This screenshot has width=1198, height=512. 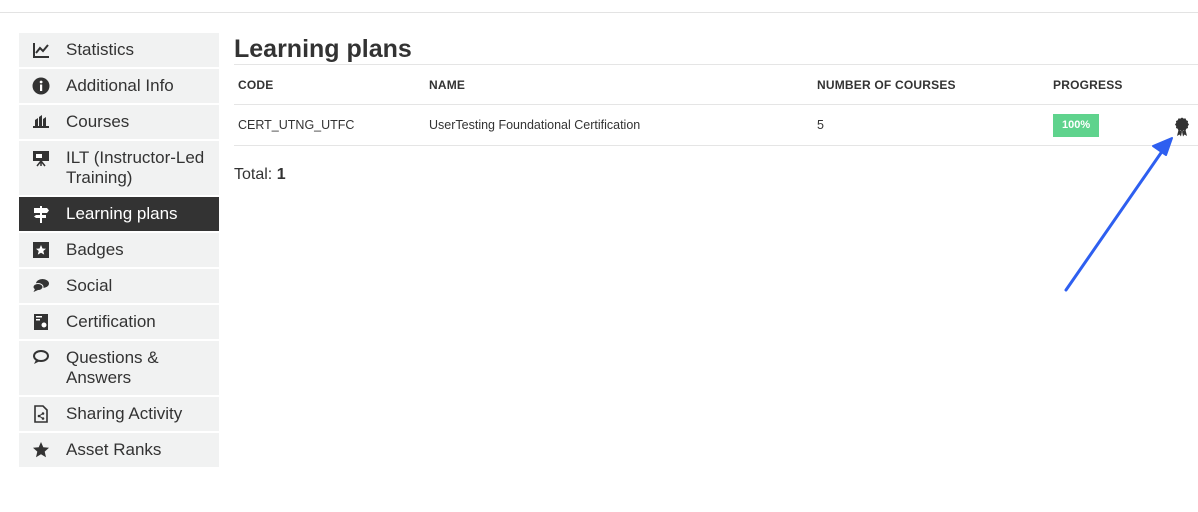 What do you see at coordinates (100, 49) in the screenshot?
I see `sidebar-item-label: Statistics` at bounding box center [100, 49].